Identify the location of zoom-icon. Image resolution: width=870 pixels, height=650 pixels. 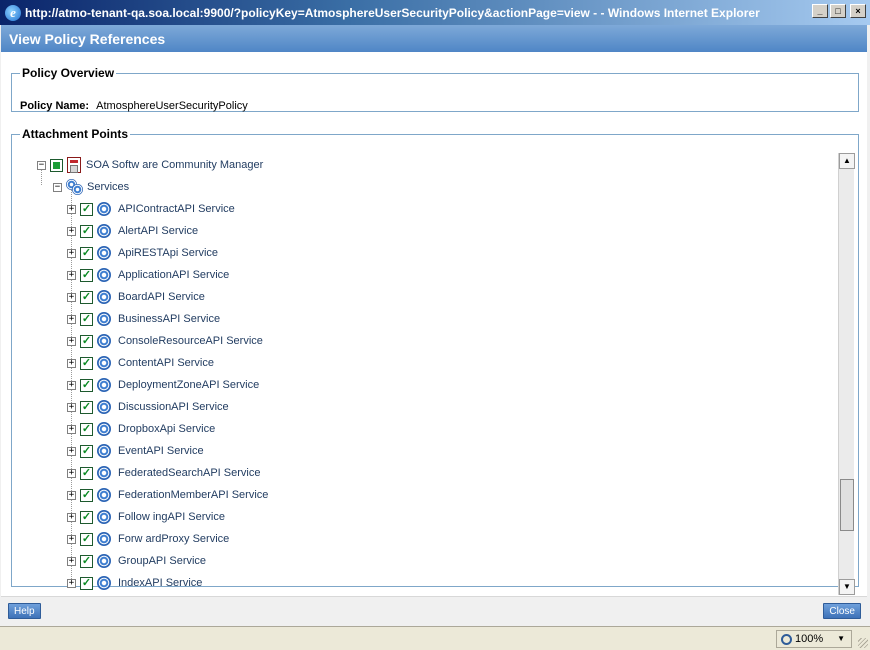
(786, 639).